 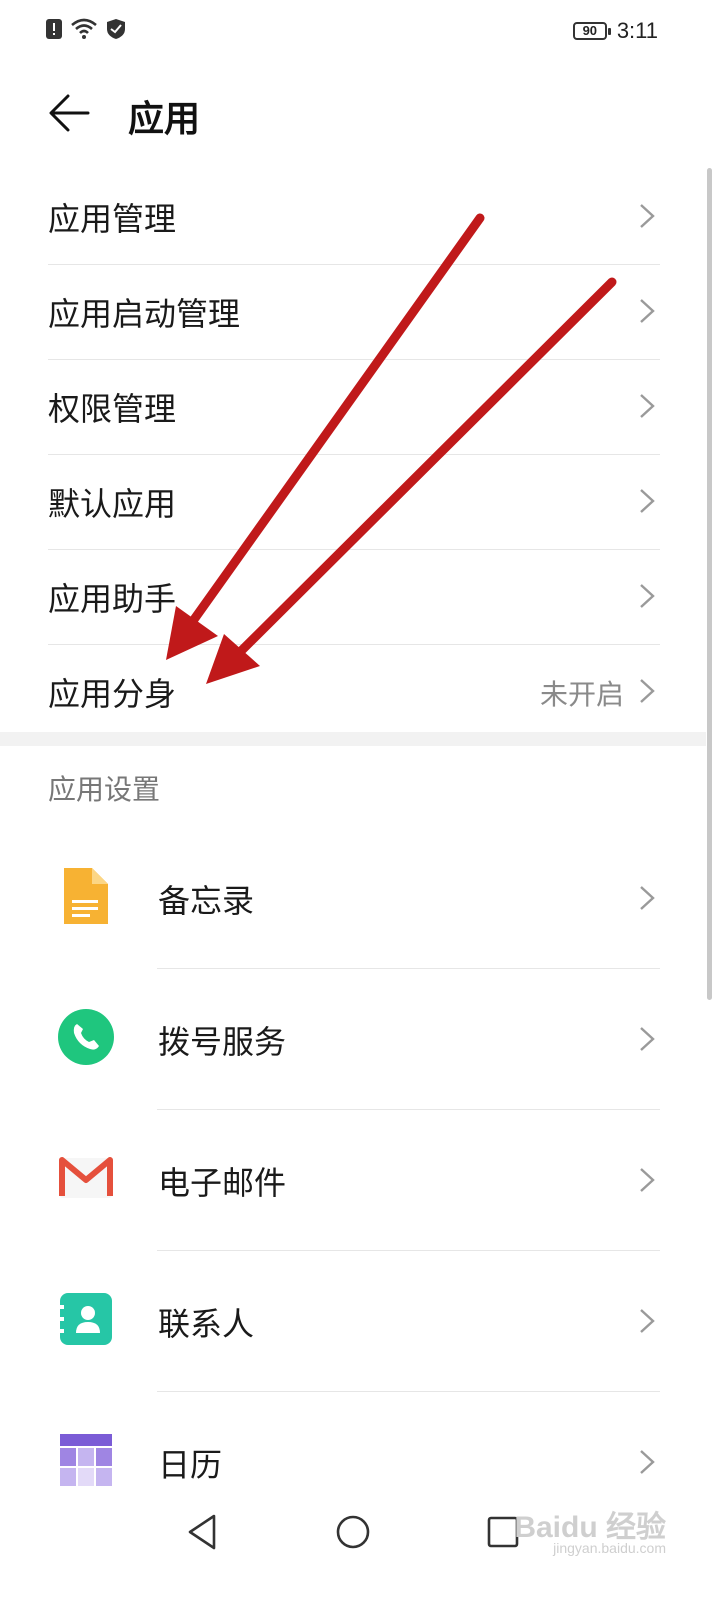 I want to click on watermark-url: jingyan.baidu.com, so click(x=609, y=1548).